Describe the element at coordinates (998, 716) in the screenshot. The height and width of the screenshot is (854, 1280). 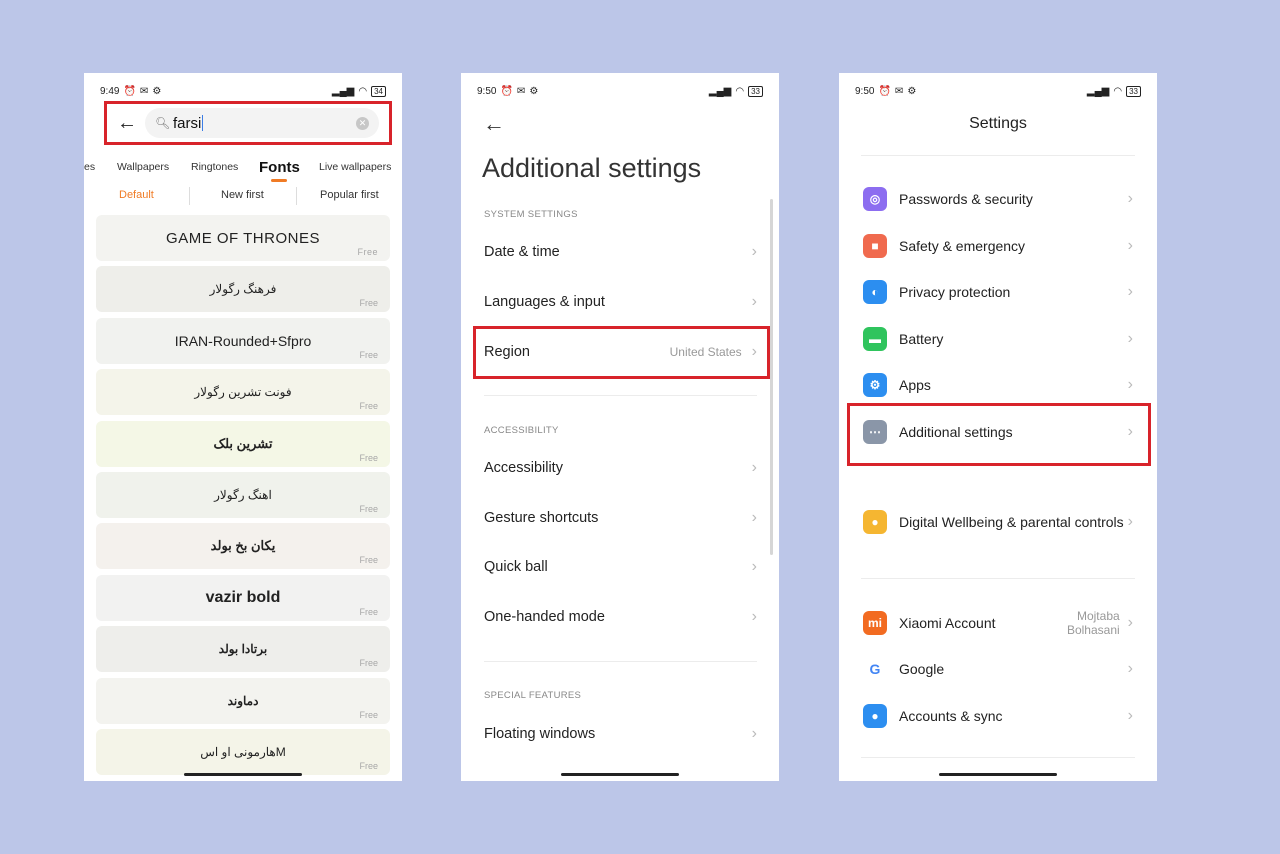
I see `settings-item-accounts-sync: ● Accounts & sync ›` at that location.